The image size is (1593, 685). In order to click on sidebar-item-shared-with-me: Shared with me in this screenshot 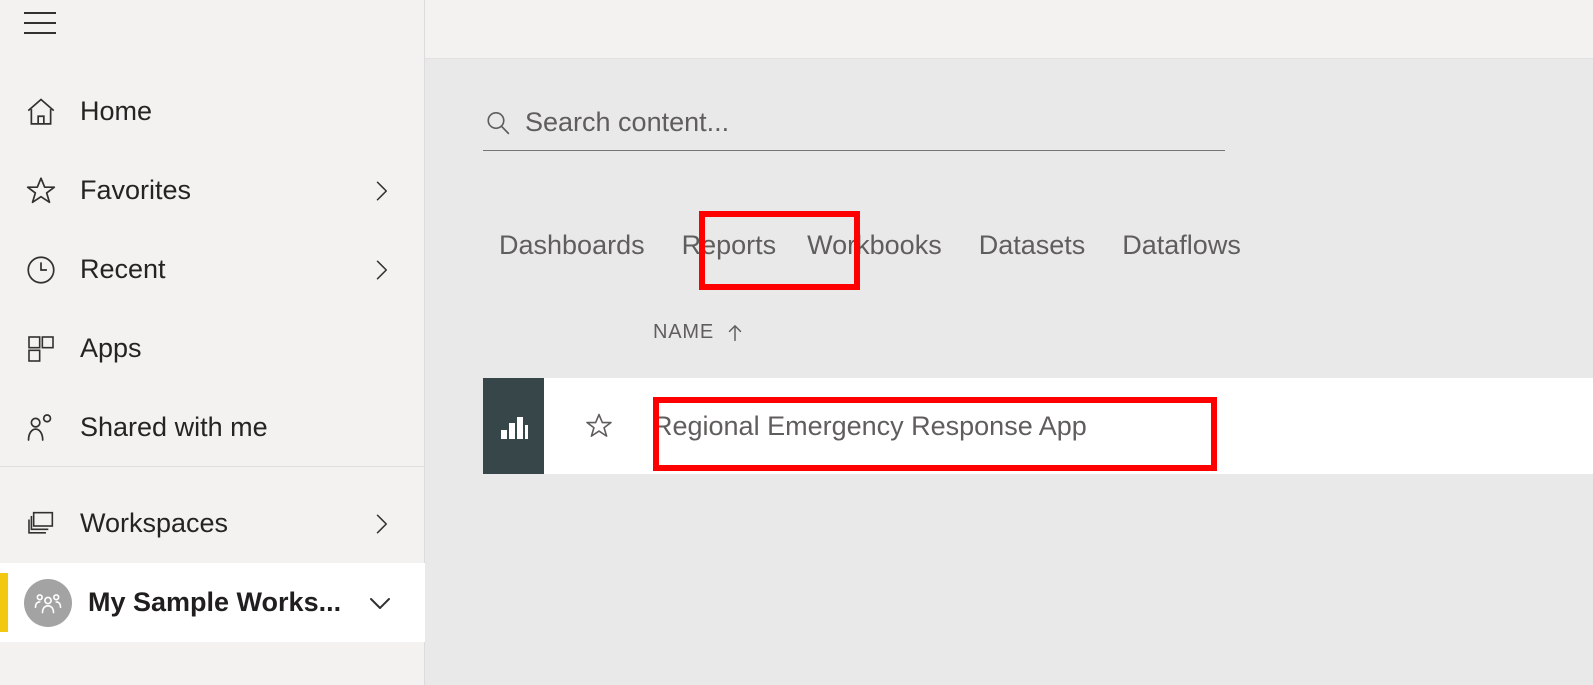, I will do `click(212, 427)`.